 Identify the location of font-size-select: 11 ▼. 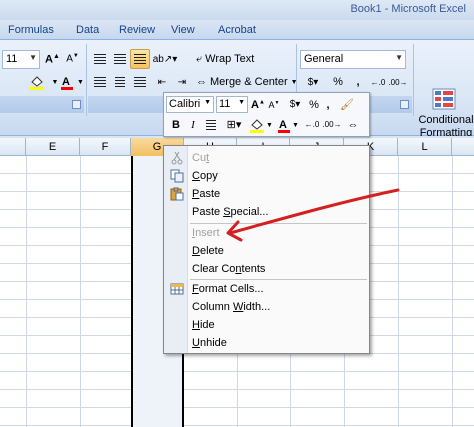
(21, 59).